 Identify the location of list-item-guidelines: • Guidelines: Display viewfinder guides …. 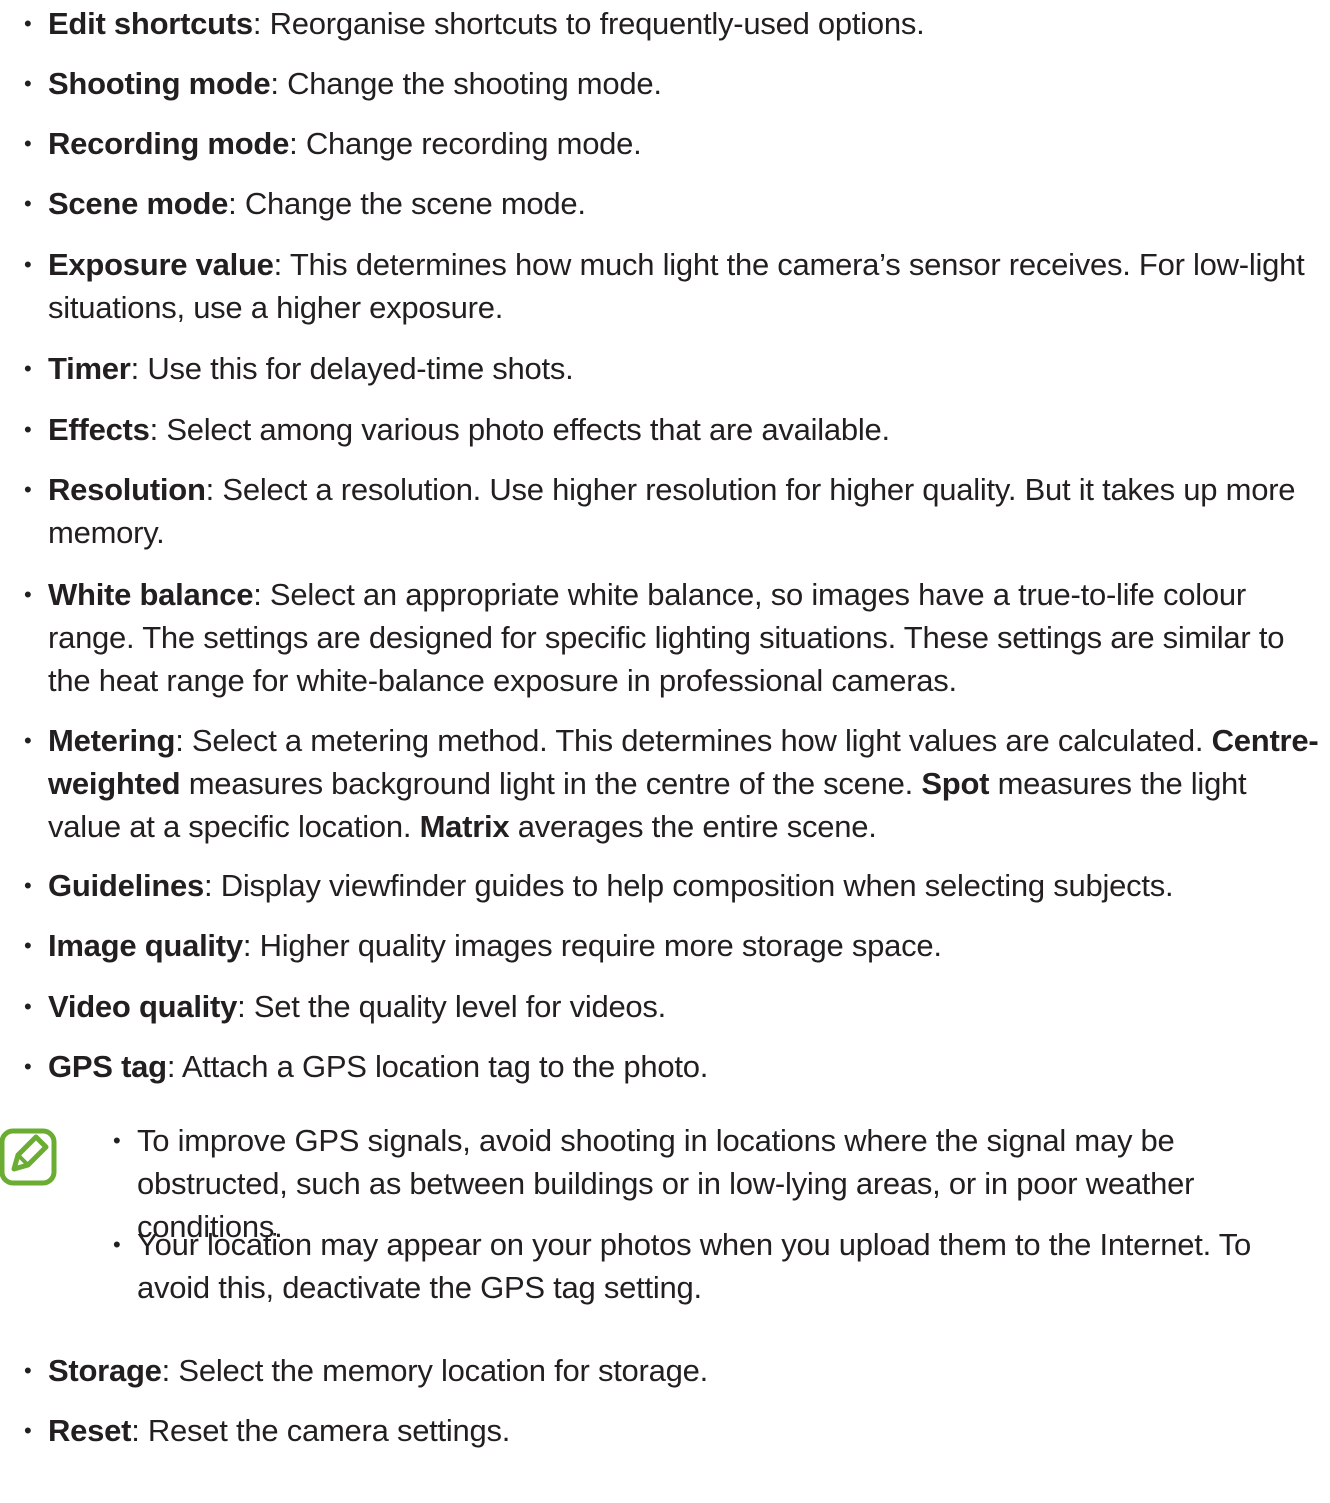
(660, 885).